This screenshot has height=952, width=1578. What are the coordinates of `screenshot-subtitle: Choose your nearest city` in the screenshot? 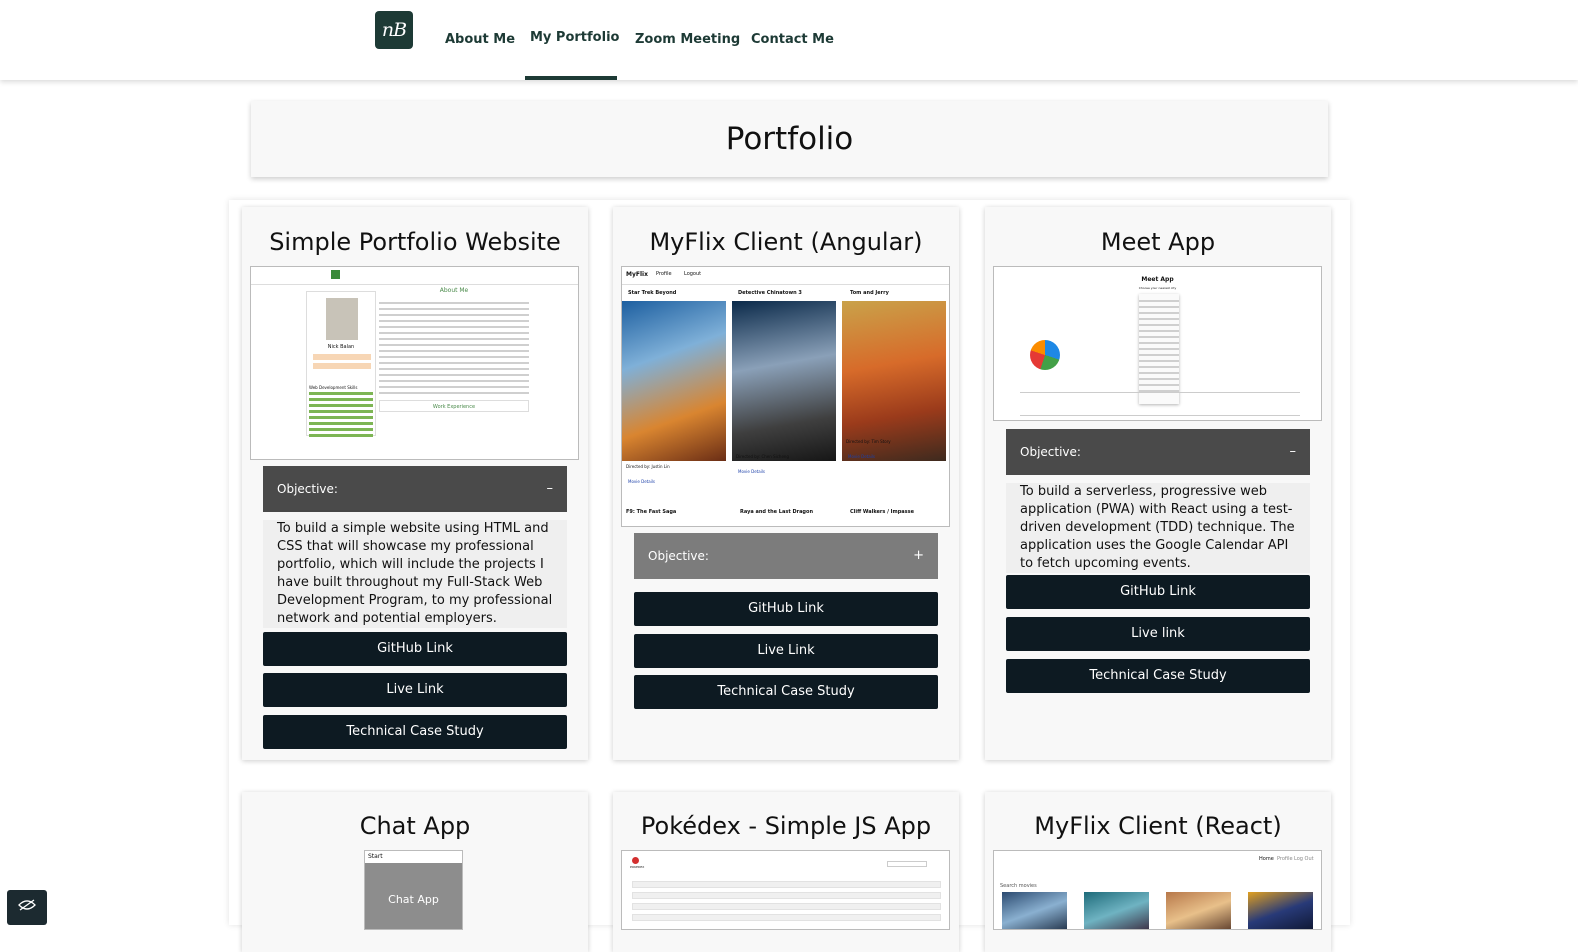 It's located at (1157, 288).